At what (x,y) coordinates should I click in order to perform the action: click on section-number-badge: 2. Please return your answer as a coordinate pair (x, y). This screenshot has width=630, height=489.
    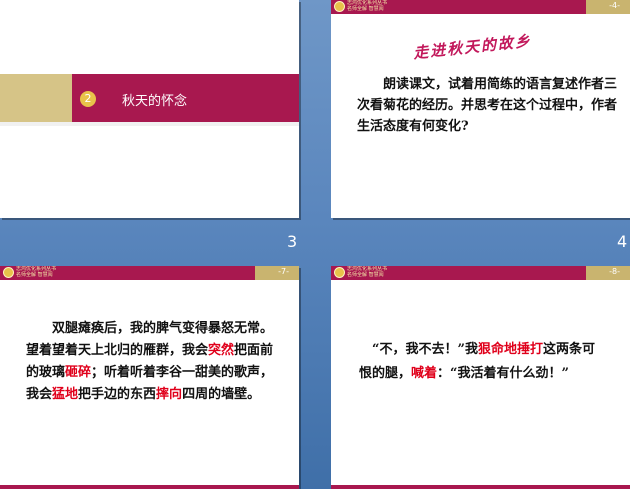
    Looking at the image, I should click on (88, 99).